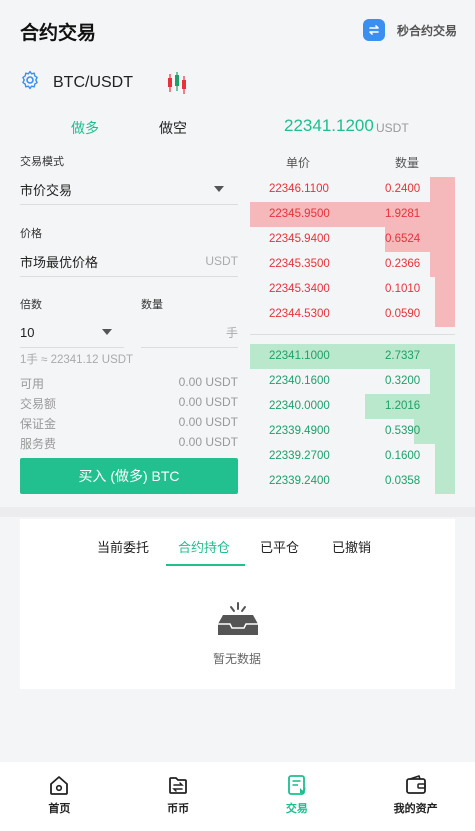 This screenshot has height=831, width=475. What do you see at coordinates (59, 262) in the screenshot?
I see `price-value: 市场最优价格` at bounding box center [59, 262].